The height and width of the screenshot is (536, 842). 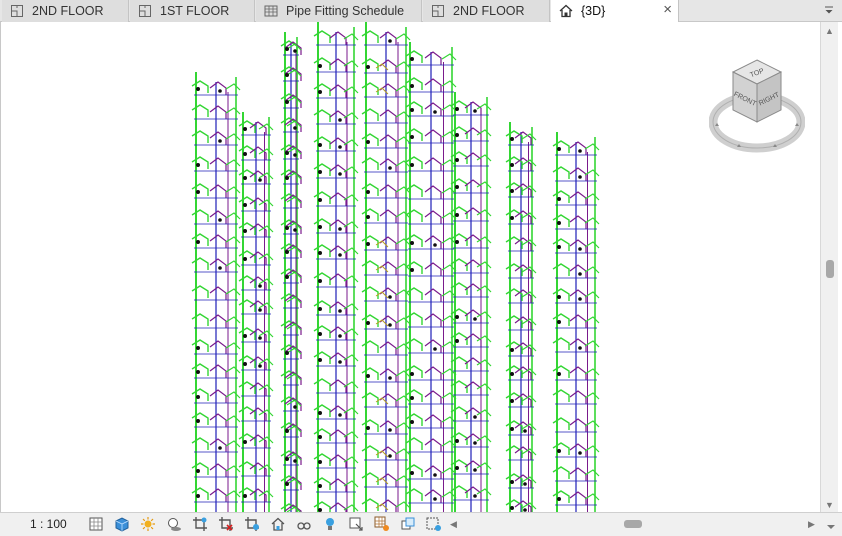 I want to click on horizontal-scrollbar: ◀ ▶, so click(x=634, y=524).